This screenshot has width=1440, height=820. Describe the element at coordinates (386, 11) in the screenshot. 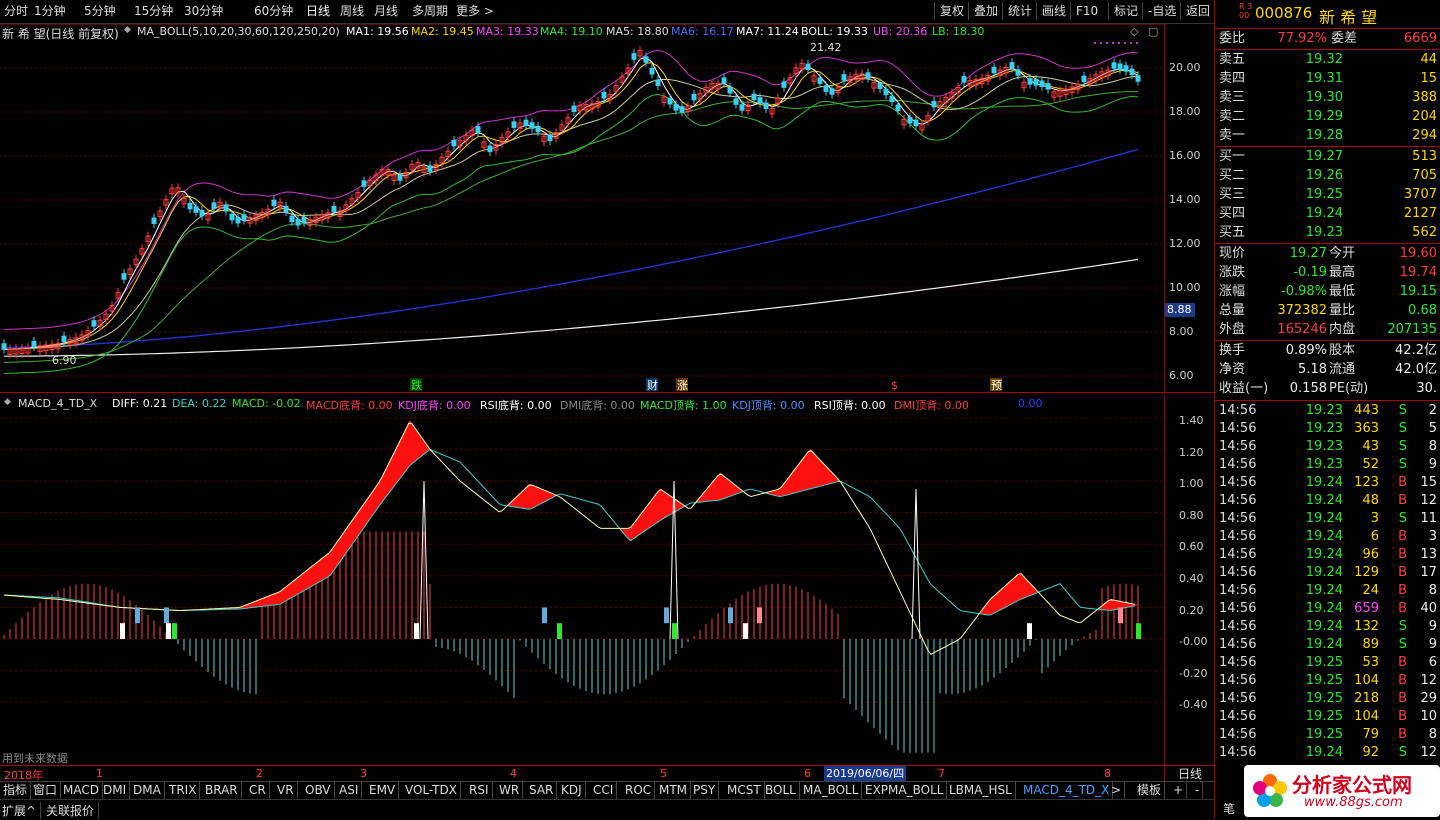

I see `period-8: 月线` at that location.